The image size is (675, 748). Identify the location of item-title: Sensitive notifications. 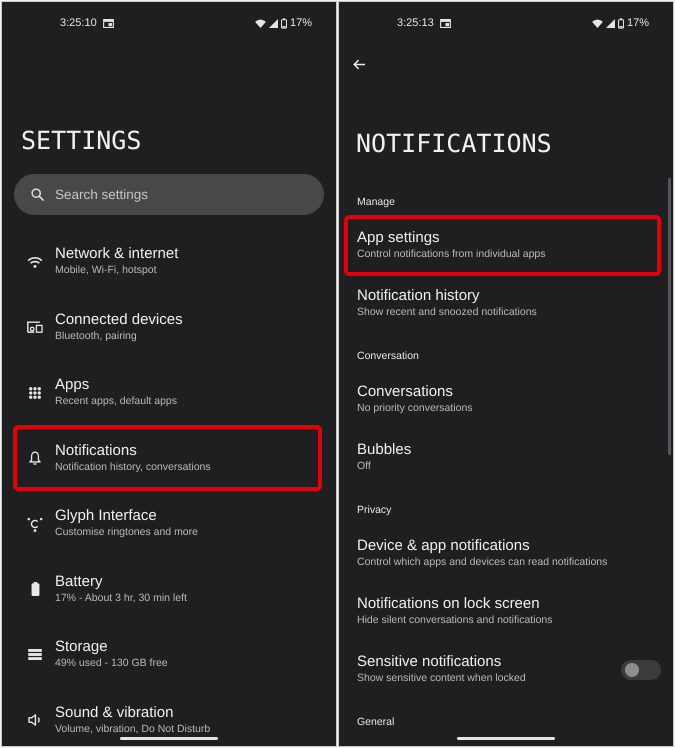
(429, 662).